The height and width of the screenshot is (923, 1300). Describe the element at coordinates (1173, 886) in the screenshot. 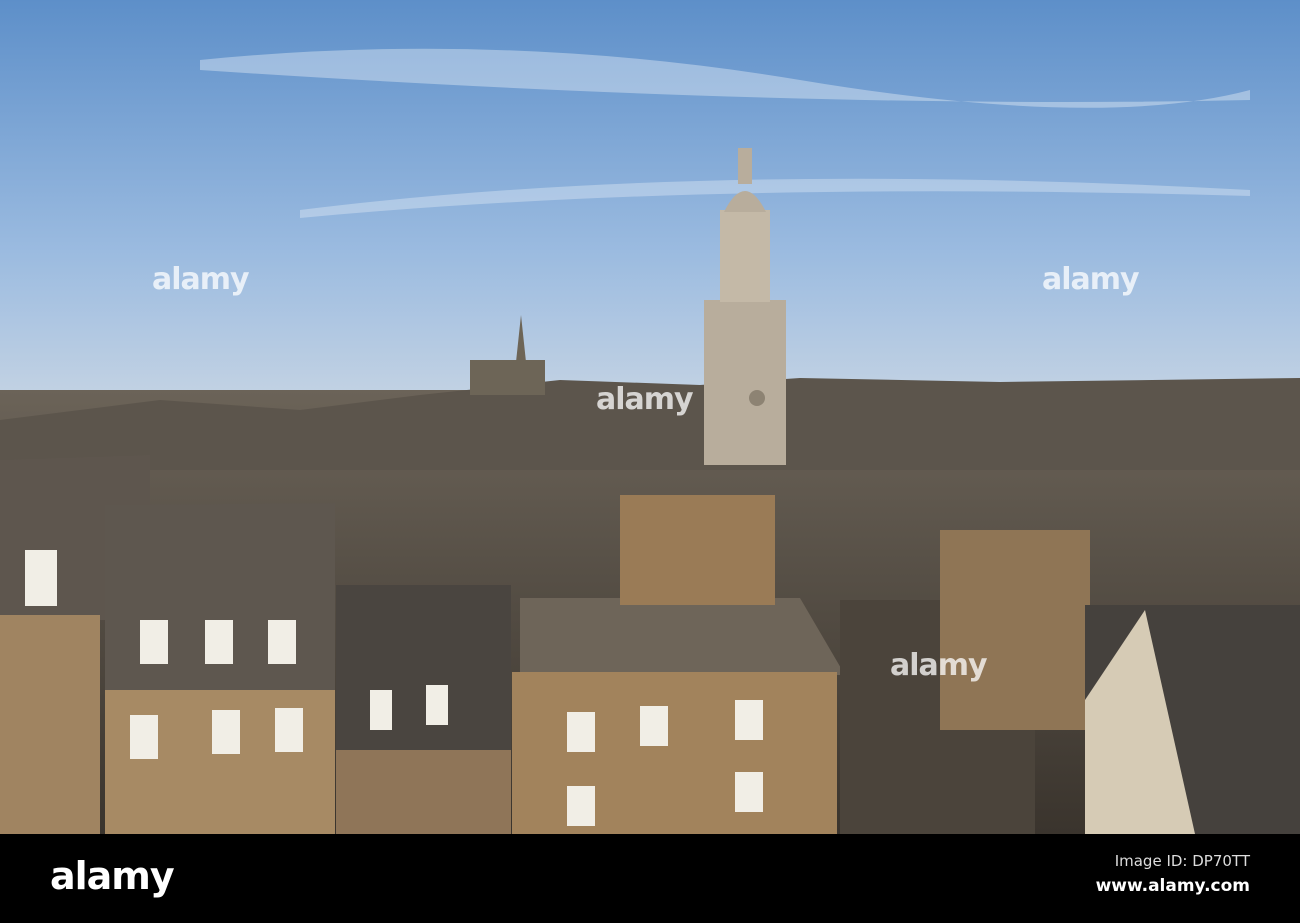

I see `website-link: www.alamy.com` at that location.